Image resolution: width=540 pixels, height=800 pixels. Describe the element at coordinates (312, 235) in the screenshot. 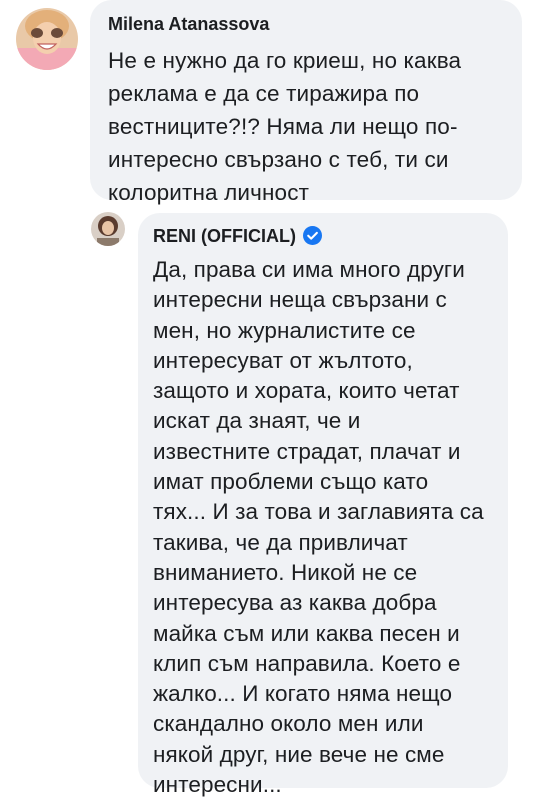

I see `verified-badge-icon` at that location.